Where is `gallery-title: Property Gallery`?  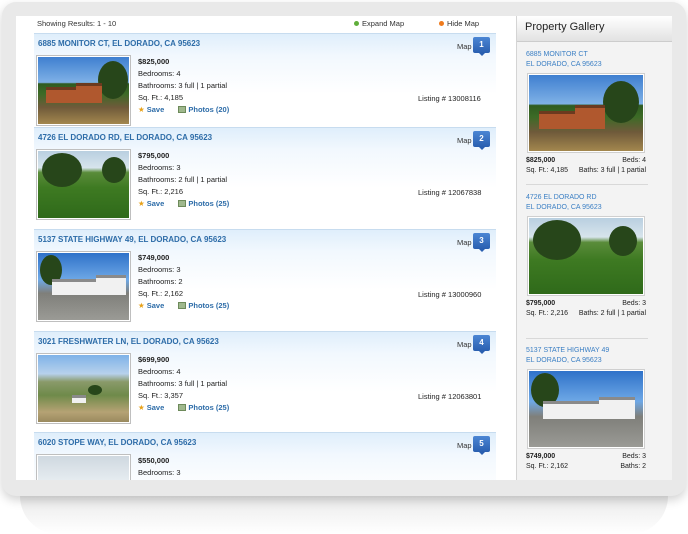 gallery-title: Property Gallery is located at coordinates (594, 29).